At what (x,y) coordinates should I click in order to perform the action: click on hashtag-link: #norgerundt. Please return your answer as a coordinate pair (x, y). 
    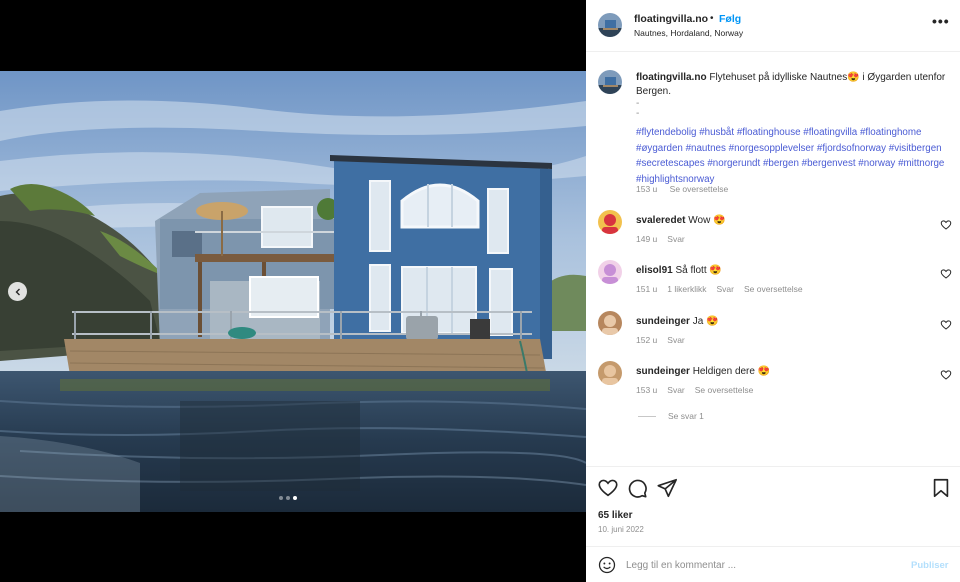
    Looking at the image, I should click on (733, 163).